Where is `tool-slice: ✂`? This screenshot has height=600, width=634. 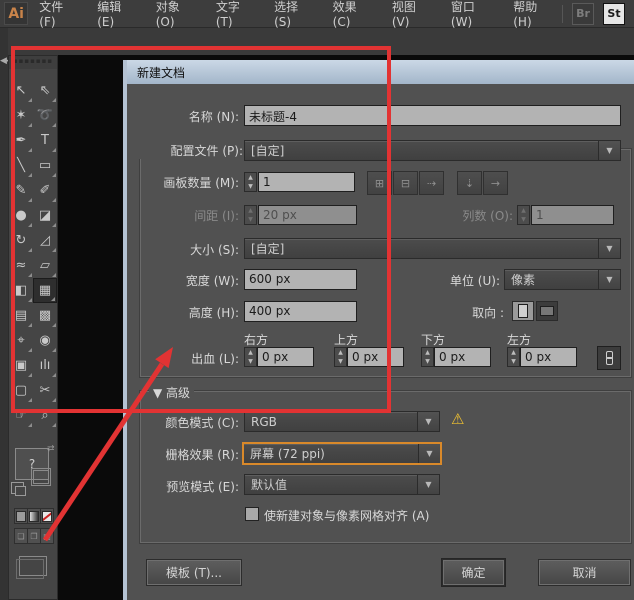 tool-slice: ✂ is located at coordinates (45, 390).